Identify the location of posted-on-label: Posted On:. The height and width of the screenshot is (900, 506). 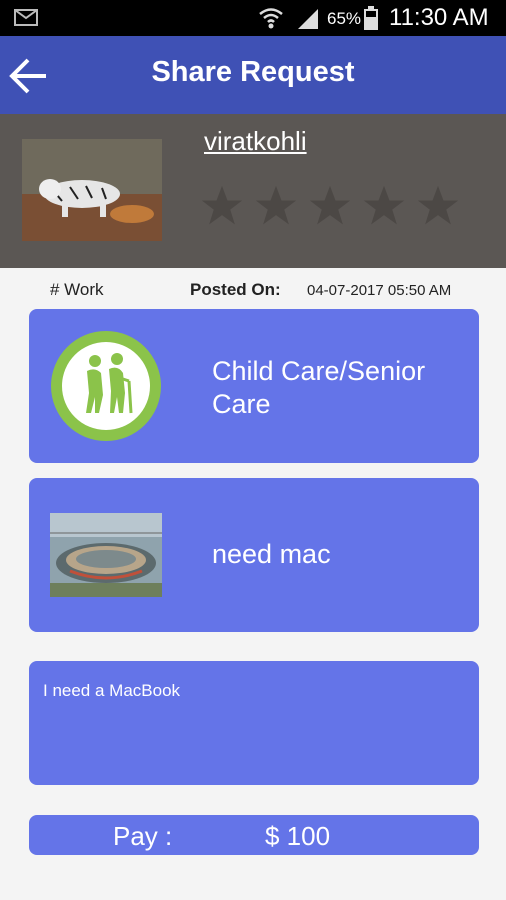
(235, 289).